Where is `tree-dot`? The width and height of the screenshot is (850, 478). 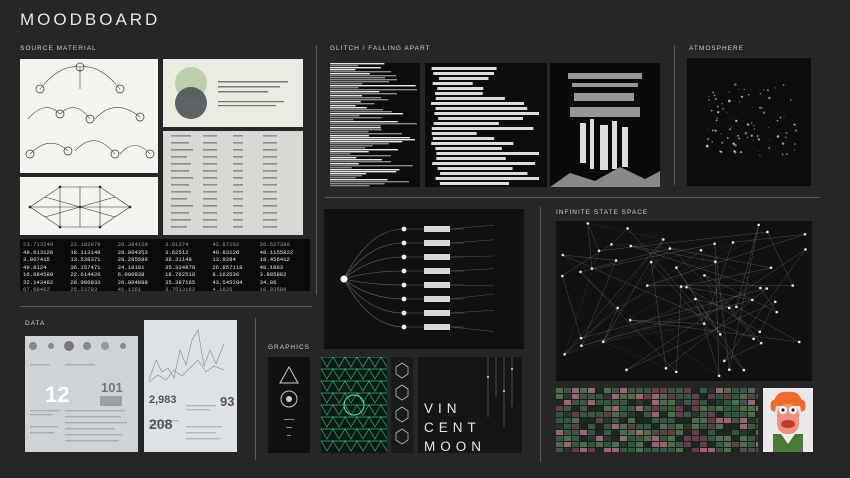 tree-dot is located at coordinates (404, 327).